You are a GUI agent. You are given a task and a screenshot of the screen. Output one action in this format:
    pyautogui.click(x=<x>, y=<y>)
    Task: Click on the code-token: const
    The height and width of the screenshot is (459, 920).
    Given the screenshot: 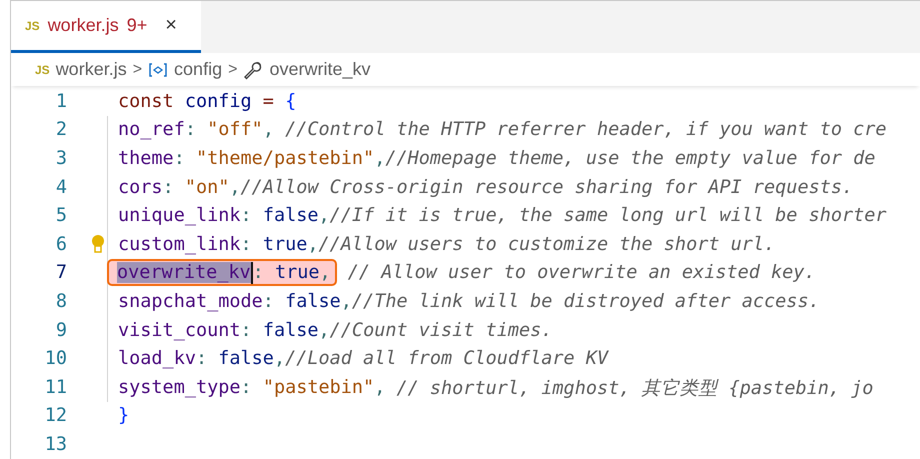 What is the action you would take?
    pyautogui.click(x=146, y=101)
    